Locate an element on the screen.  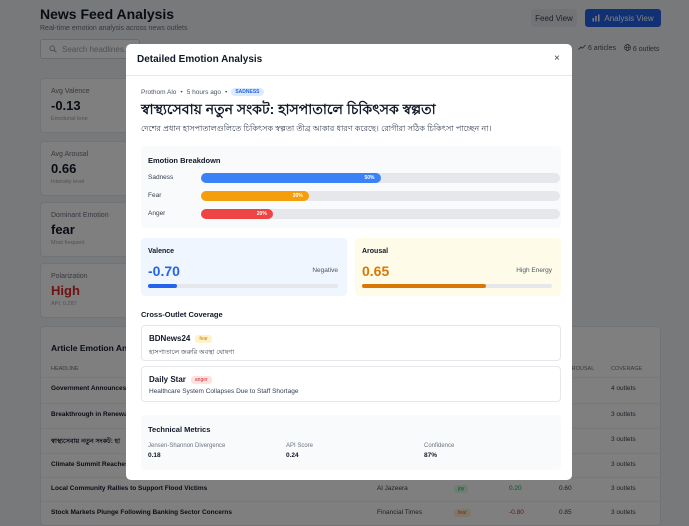
modal-title: Detailed Emotion Analysis is located at coordinates (200, 59).